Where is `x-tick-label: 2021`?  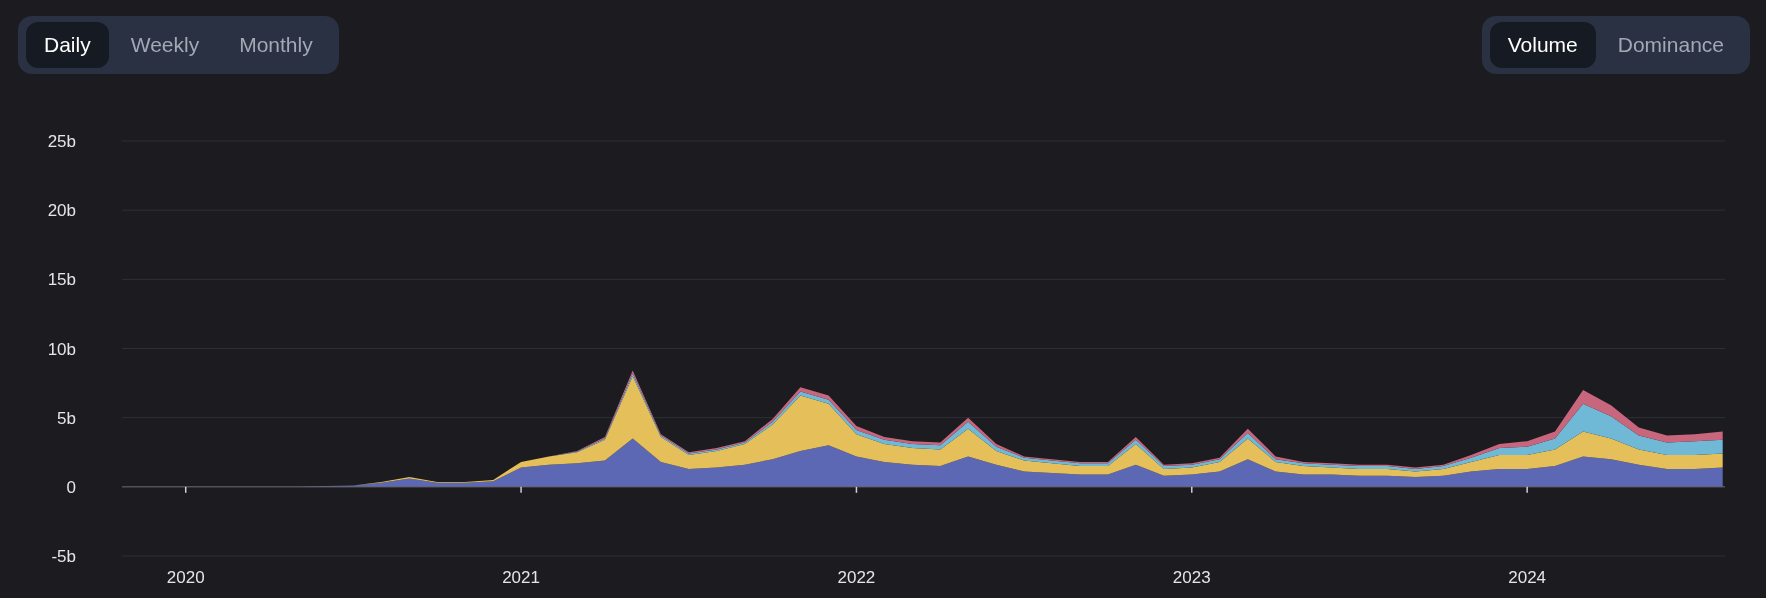 x-tick-label: 2021 is located at coordinates (521, 577).